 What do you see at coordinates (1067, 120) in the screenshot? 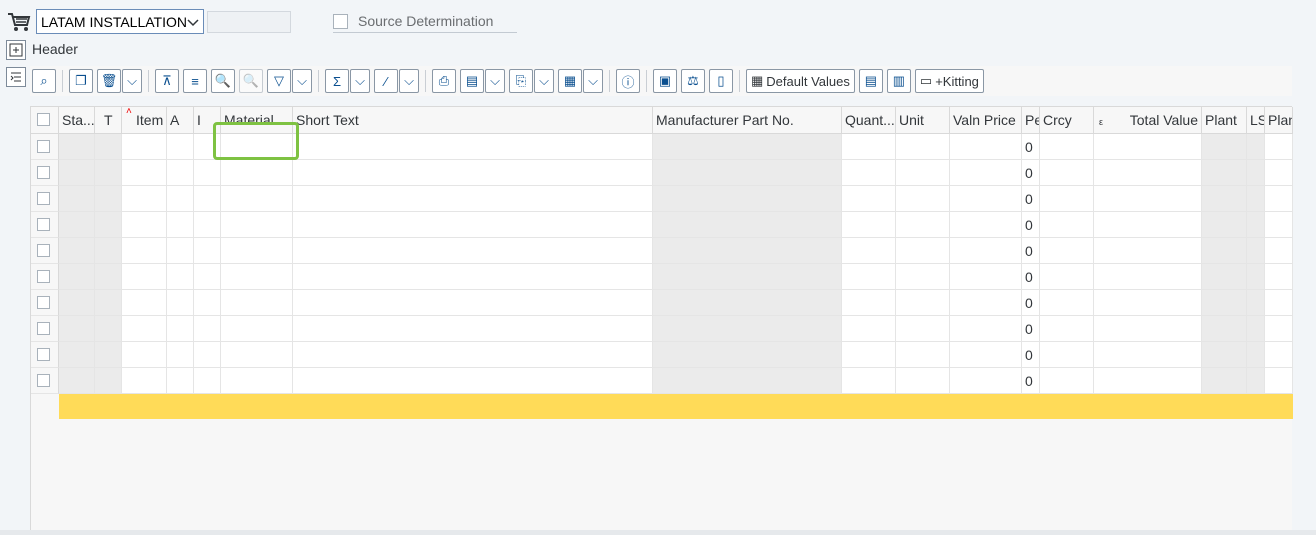
I see `column-header-currency: Crcy` at bounding box center [1067, 120].